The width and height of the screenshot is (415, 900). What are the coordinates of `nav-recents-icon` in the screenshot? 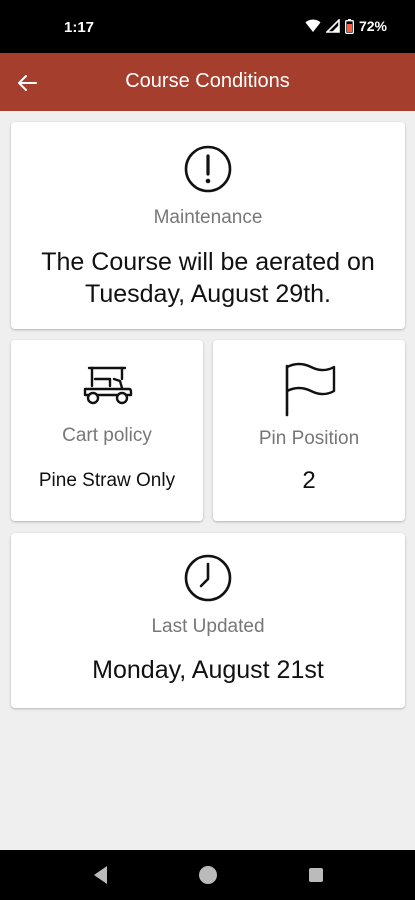 It's located at (316, 875).